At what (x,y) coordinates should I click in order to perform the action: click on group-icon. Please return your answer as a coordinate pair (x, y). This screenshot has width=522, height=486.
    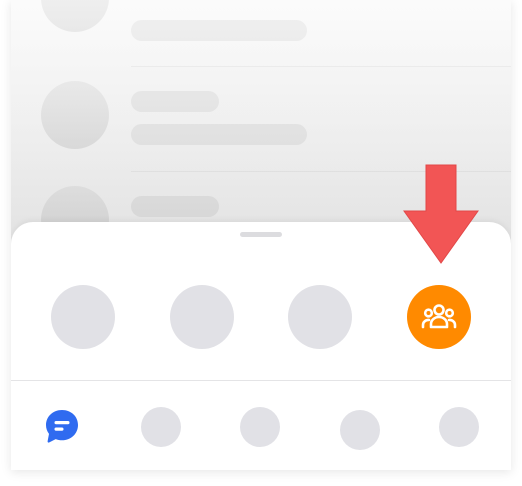
    Looking at the image, I should click on (439, 316).